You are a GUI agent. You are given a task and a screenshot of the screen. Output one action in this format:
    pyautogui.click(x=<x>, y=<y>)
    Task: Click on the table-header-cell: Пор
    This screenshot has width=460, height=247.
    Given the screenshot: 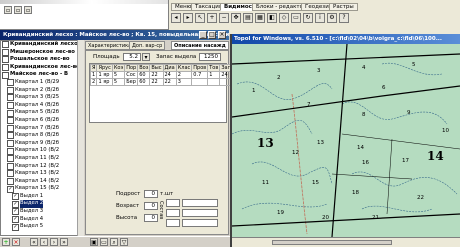 What is the action you would take?
    pyautogui.click(x=131, y=68)
    